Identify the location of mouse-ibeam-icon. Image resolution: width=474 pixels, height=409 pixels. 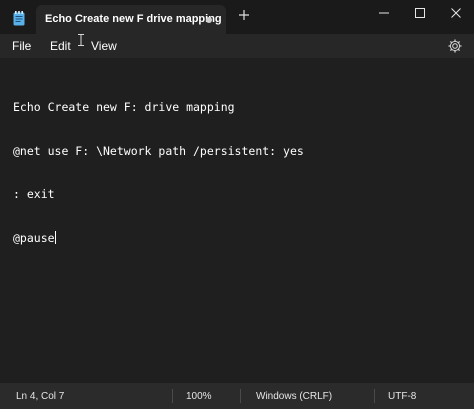
(81, 39).